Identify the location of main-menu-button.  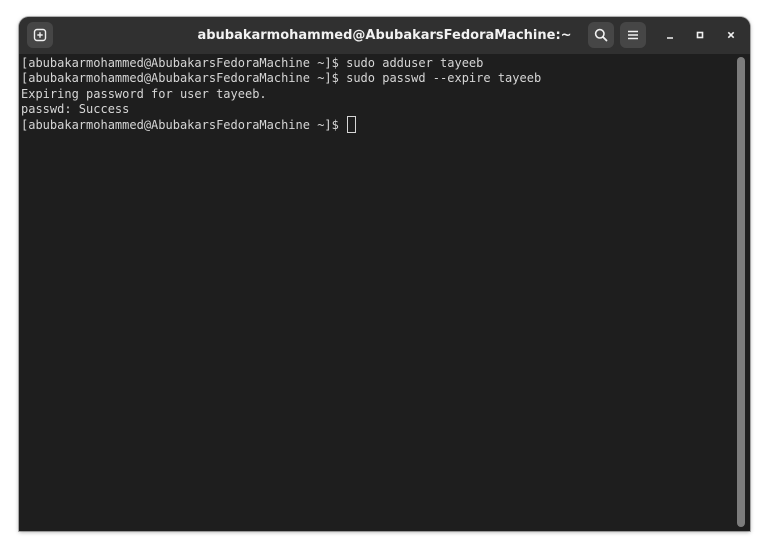
(633, 35).